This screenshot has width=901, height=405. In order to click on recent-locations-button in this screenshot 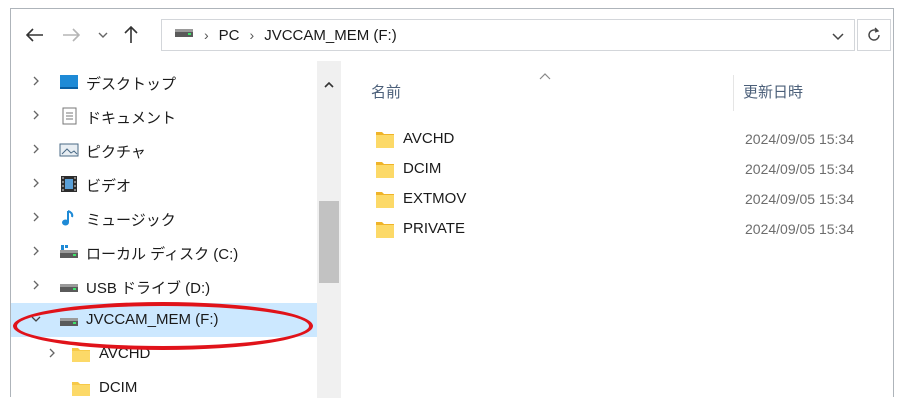, I will do `click(103, 35)`.